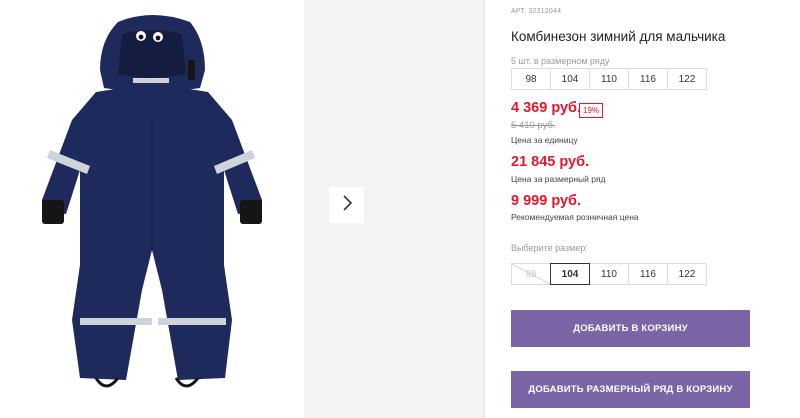 This screenshot has width=800, height=418. What do you see at coordinates (531, 274) in the screenshot?
I see `size-option-98: 98` at bounding box center [531, 274].